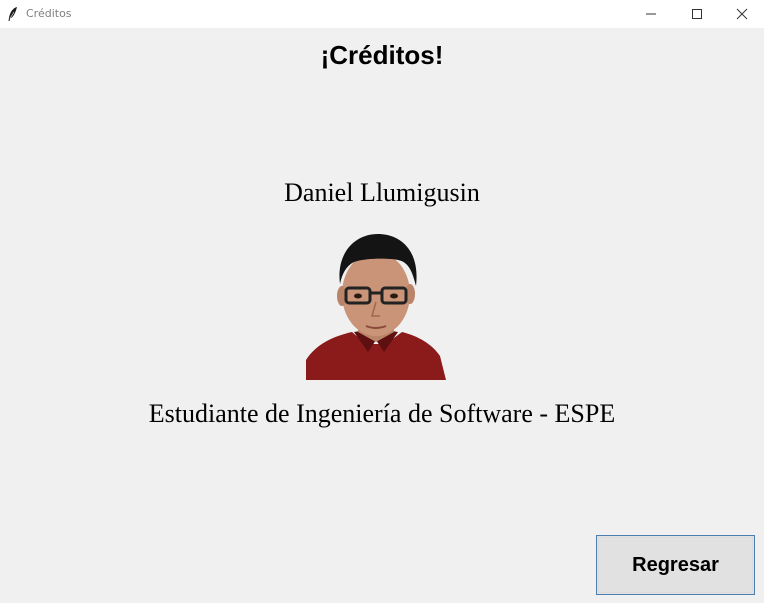 This screenshot has width=764, height=603. I want to click on maximize-icon, so click(697, 14).